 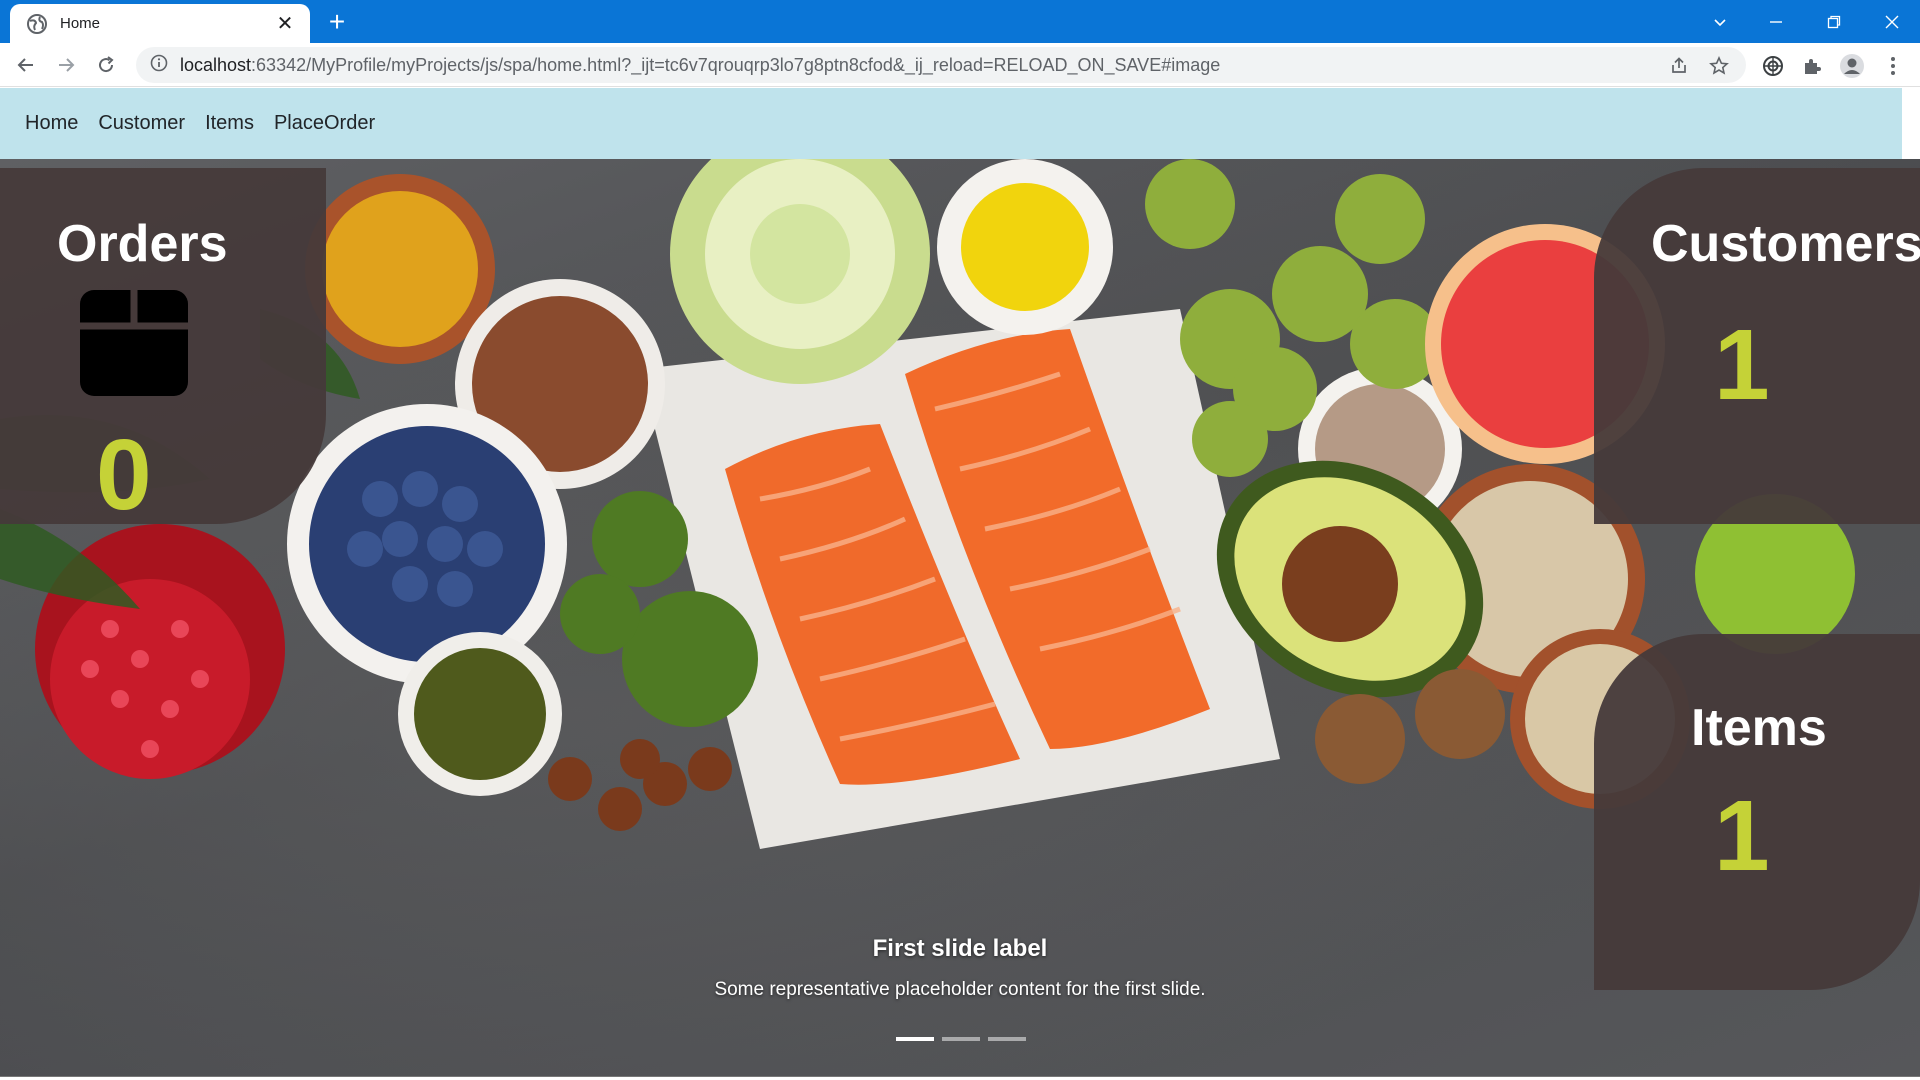 What do you see at coordinates (216, 64) in the screenshot?
I see `url-host: localhost` at bounding box center [216, 64].